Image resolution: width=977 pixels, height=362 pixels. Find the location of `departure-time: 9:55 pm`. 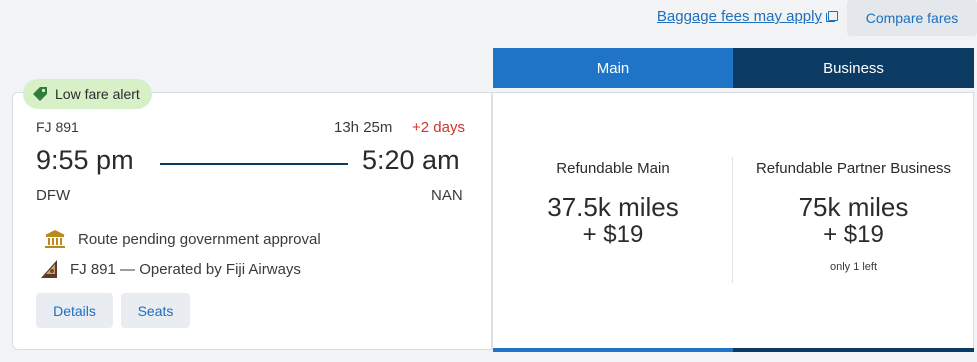

departure-time: 9:55 pm is located at coordinates (85, 160).